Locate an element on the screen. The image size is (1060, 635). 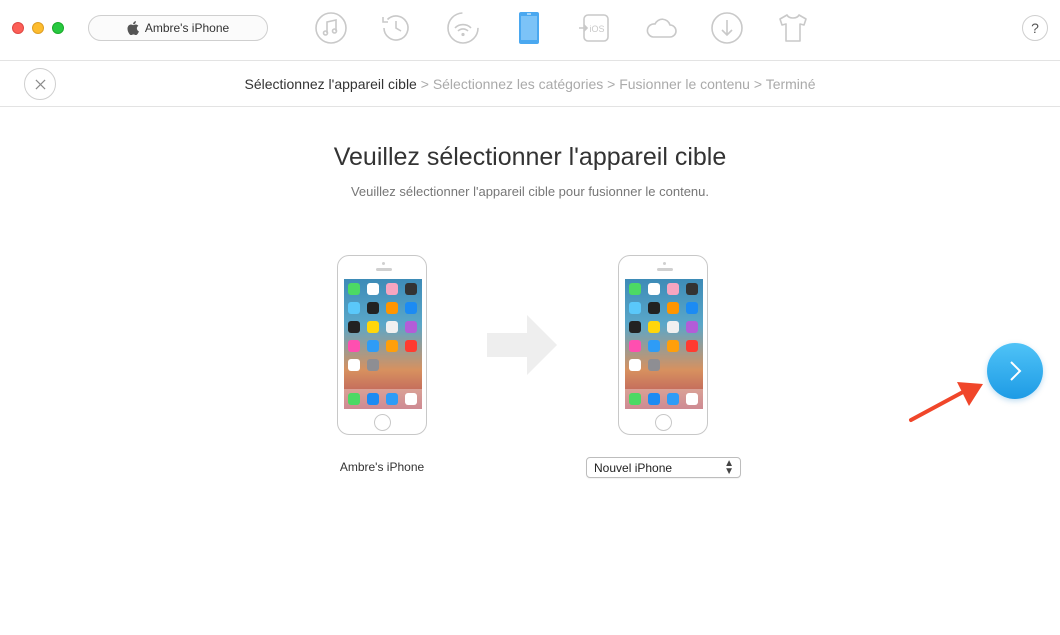
target-device-image is located at coordinates (663, 345).